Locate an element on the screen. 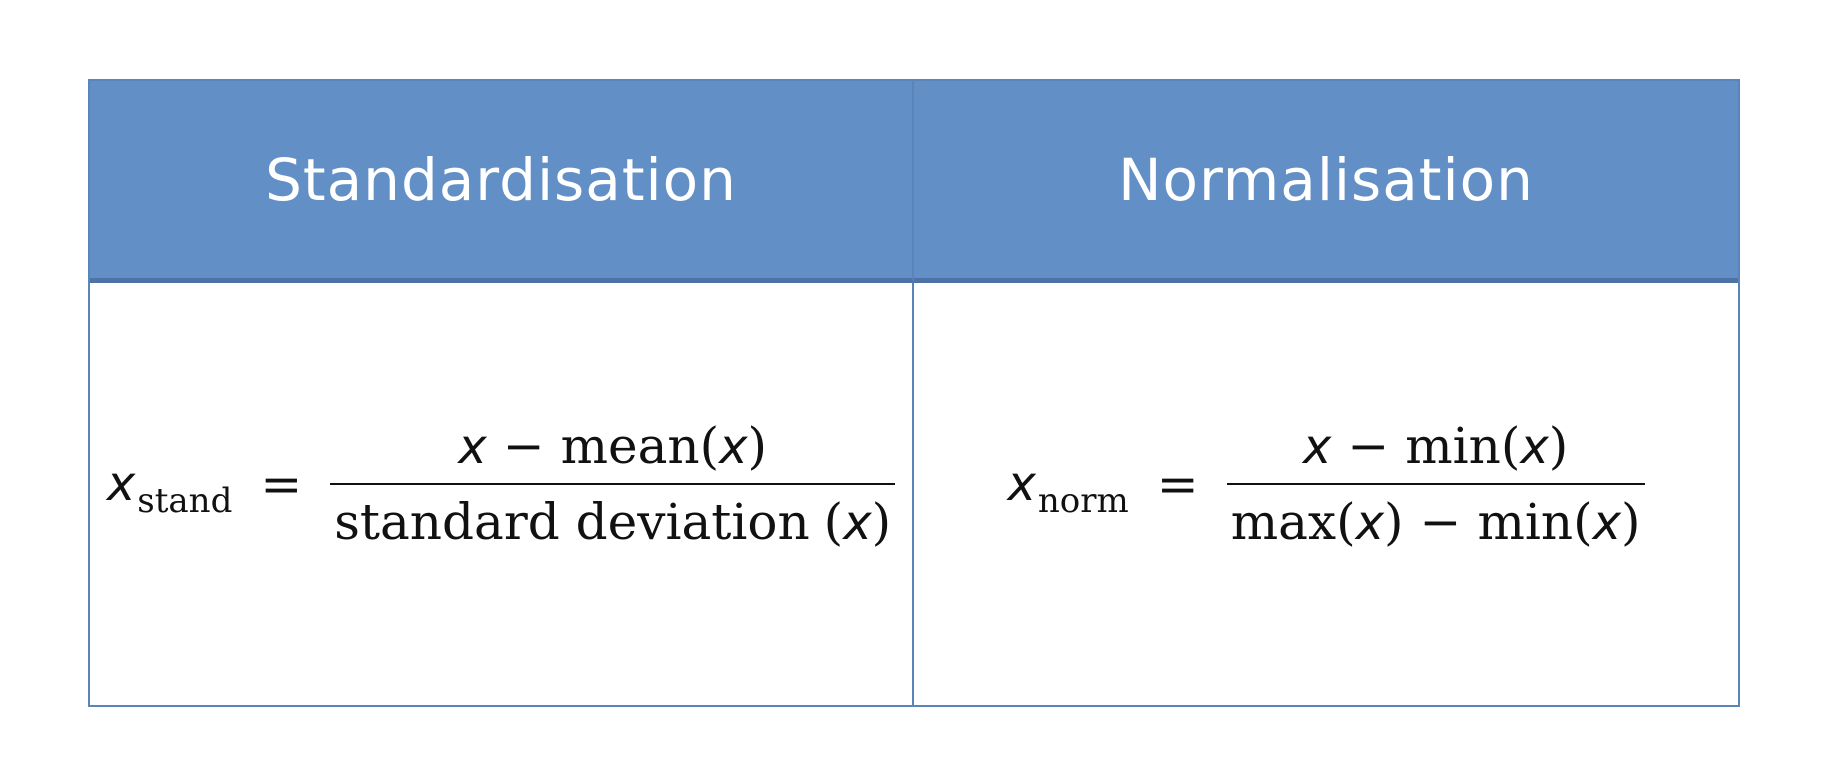 The width and height of the screenshot is (1822, 772). max-argument: x is located at coordinates (1370, 523).